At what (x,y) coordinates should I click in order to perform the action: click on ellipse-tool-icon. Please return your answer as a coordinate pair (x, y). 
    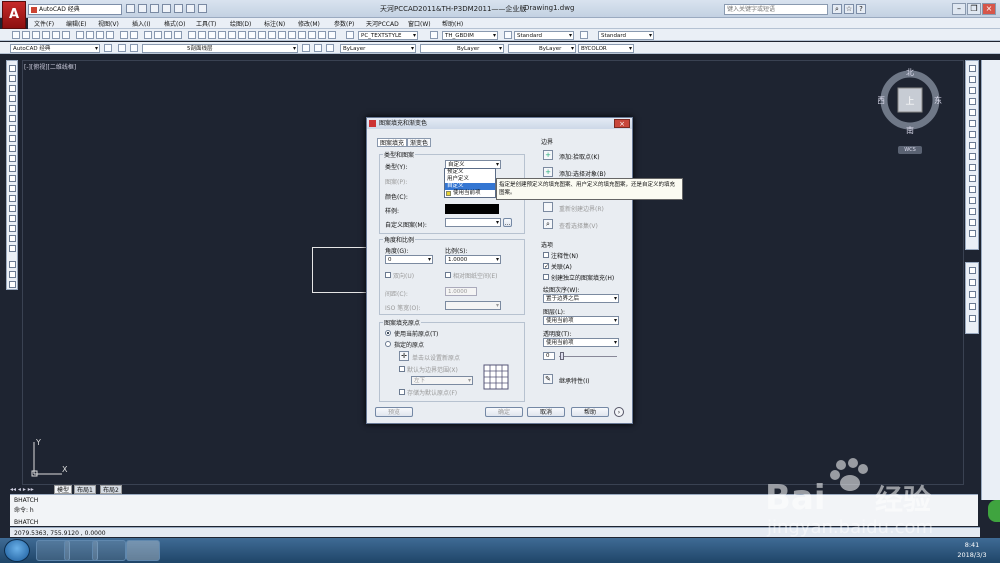
    Looking at the image, I should click on (12, 158).